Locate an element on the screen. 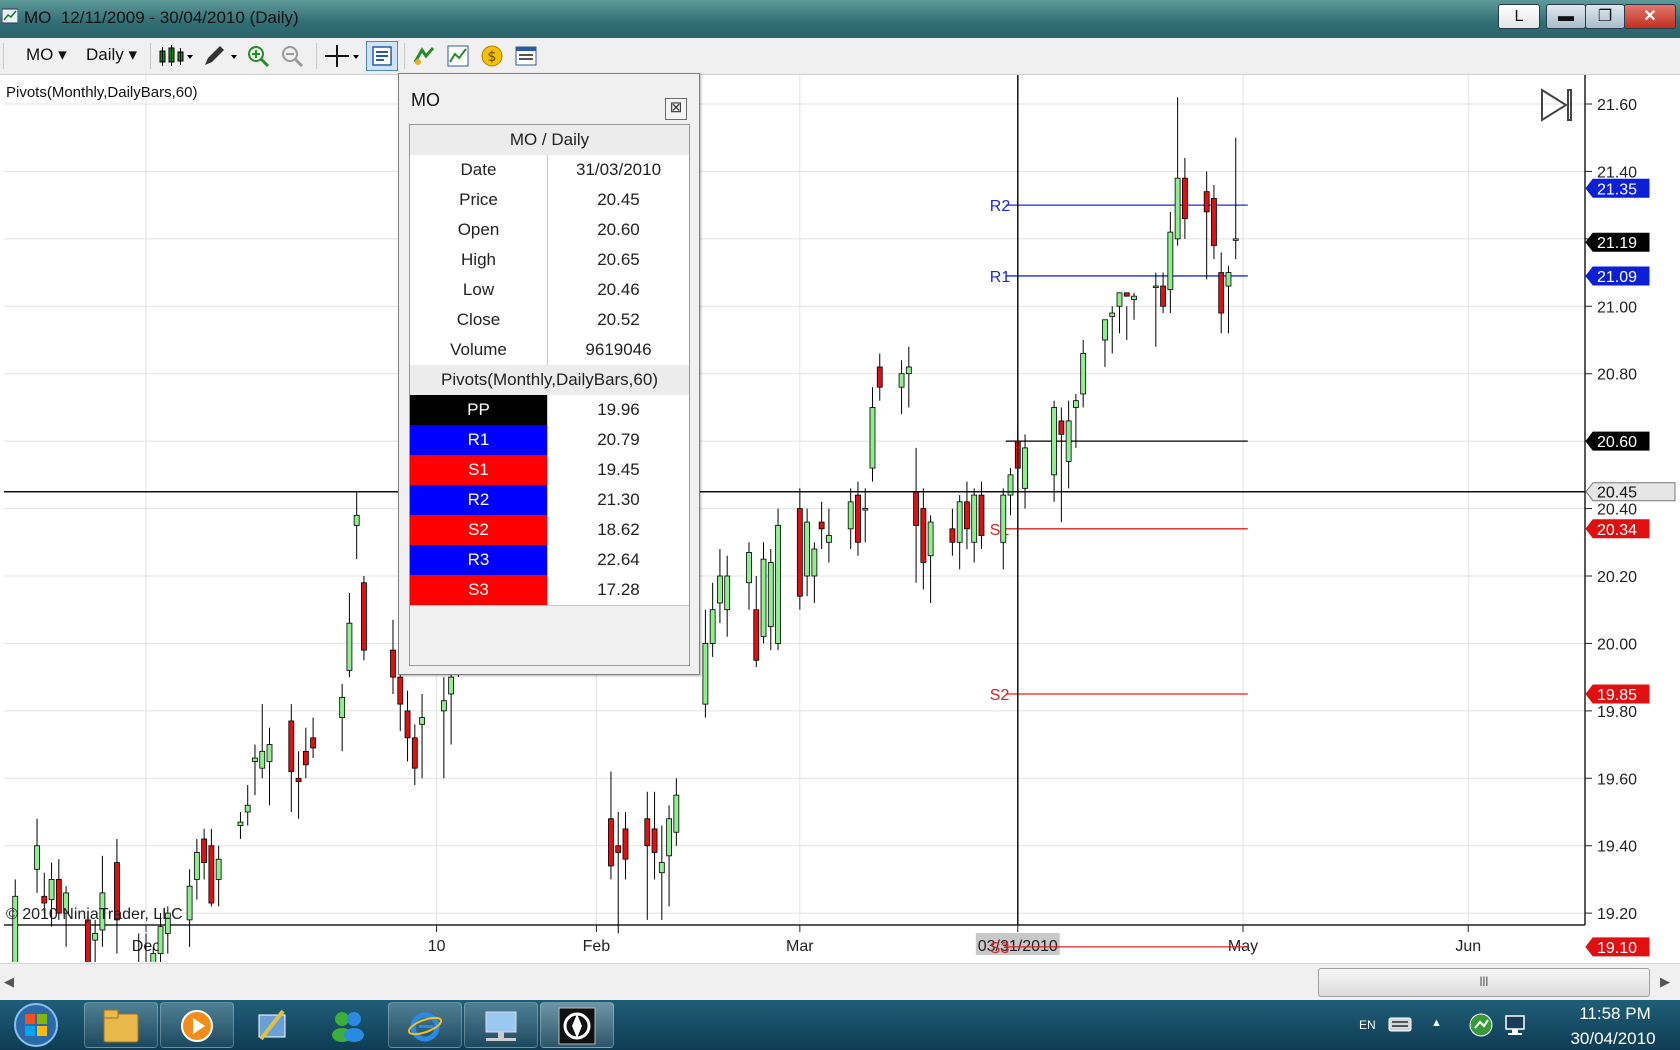 The image size is (1680, 1050). pivot-row-value: 18.62 is located at coordinates (618, 529).